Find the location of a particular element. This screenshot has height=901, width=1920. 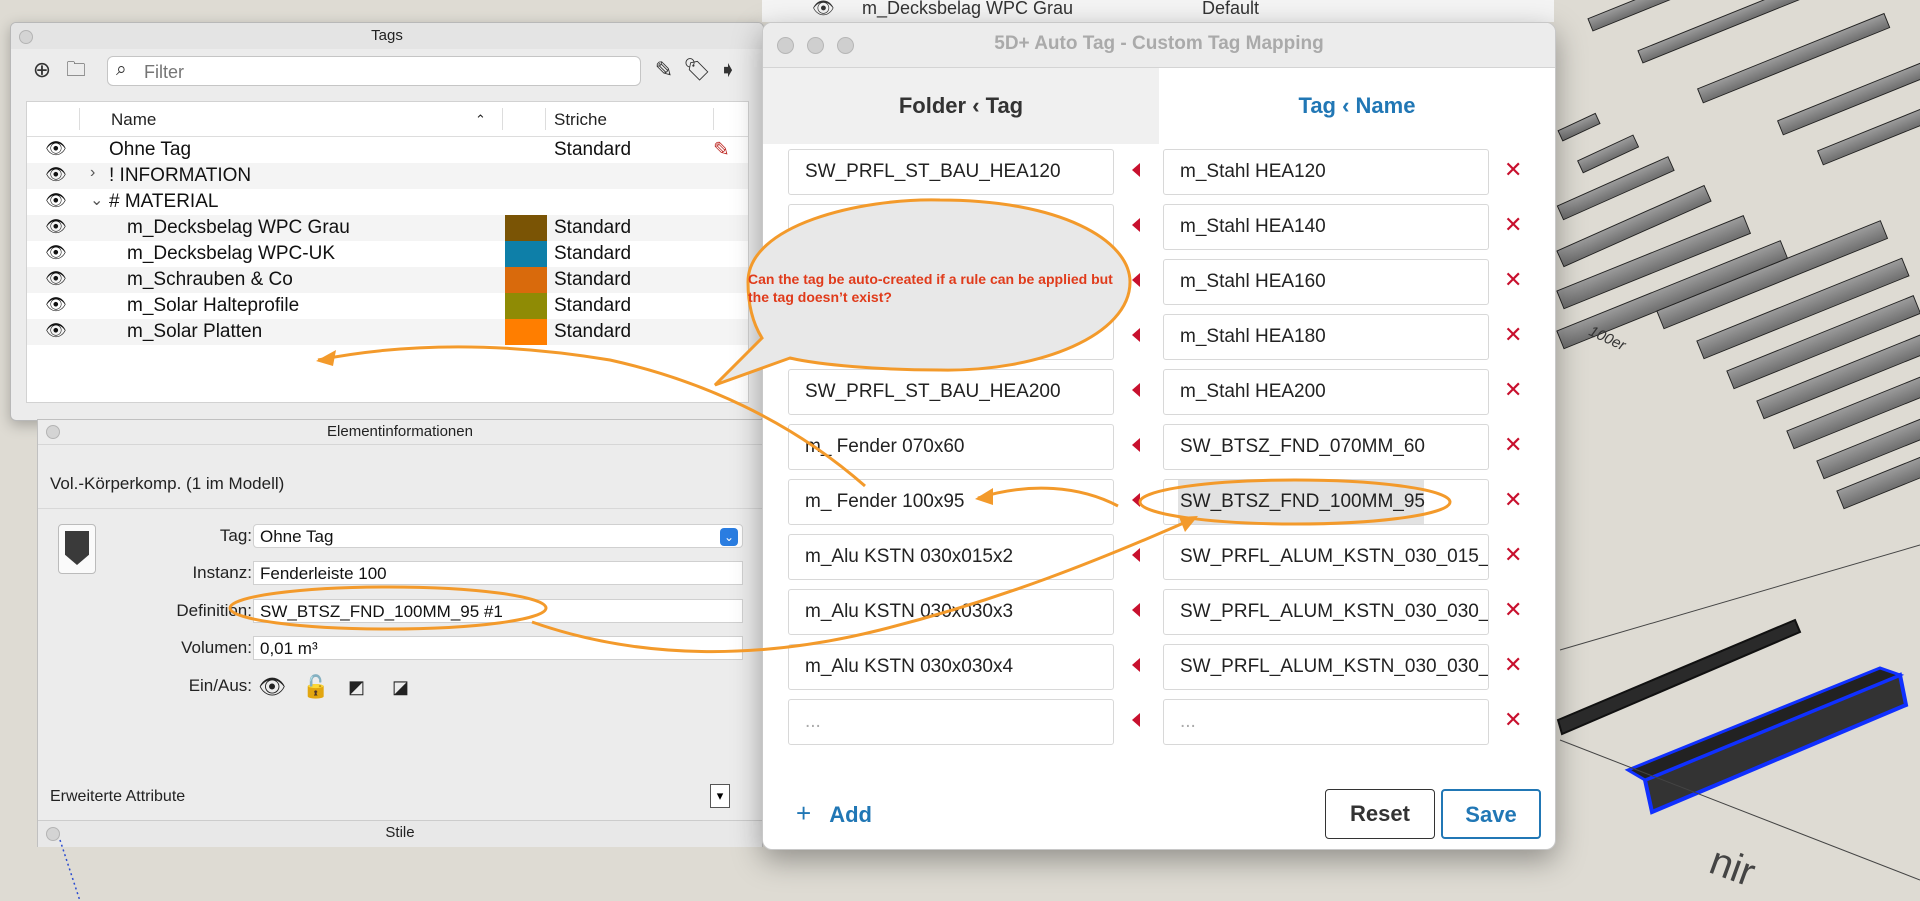

tag-row: 👁 m_Decksbelag WPC Grau Standard is located at coordinates (387, 228).